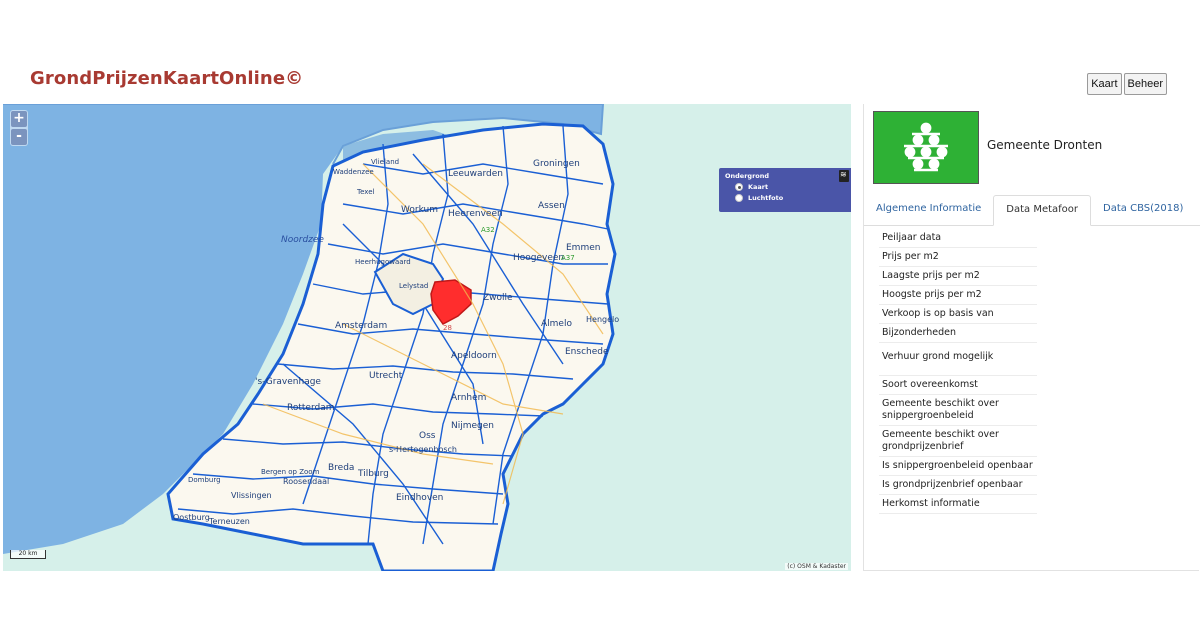 The height and width of the screenshot is (628, 1200). I want to click on layer-option-luchtfoto: Luchtfoto, so click(790, 198).